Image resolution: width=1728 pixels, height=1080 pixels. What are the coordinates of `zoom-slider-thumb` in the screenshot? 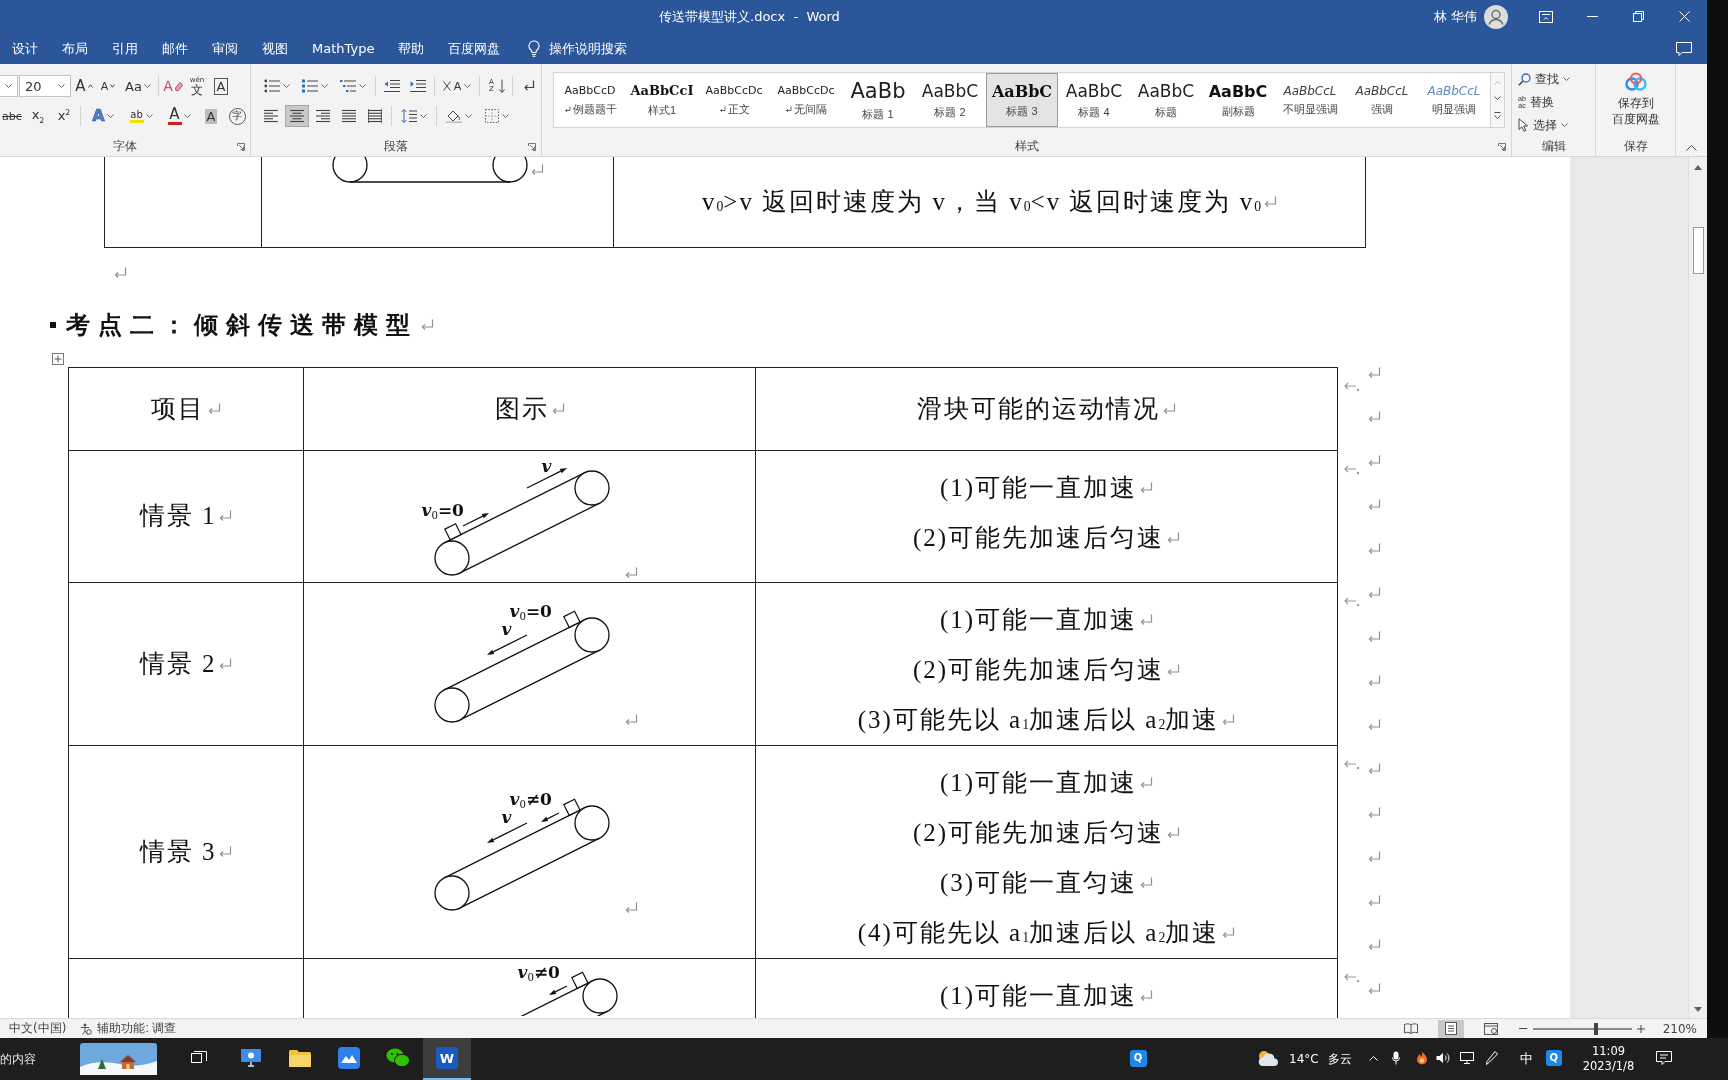 It's located at (1596, 1028).